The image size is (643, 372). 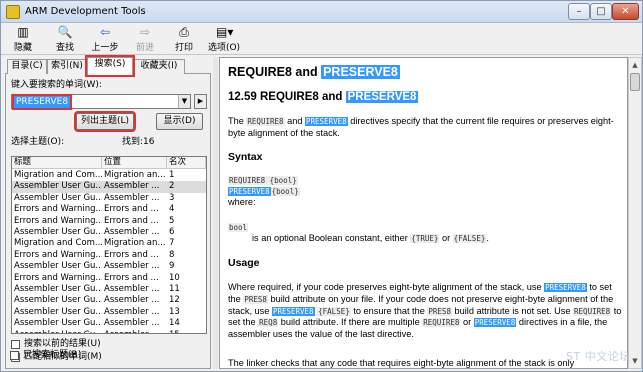 I want to click on watermark: ST 中文论坛, so click(x=598, y=356).